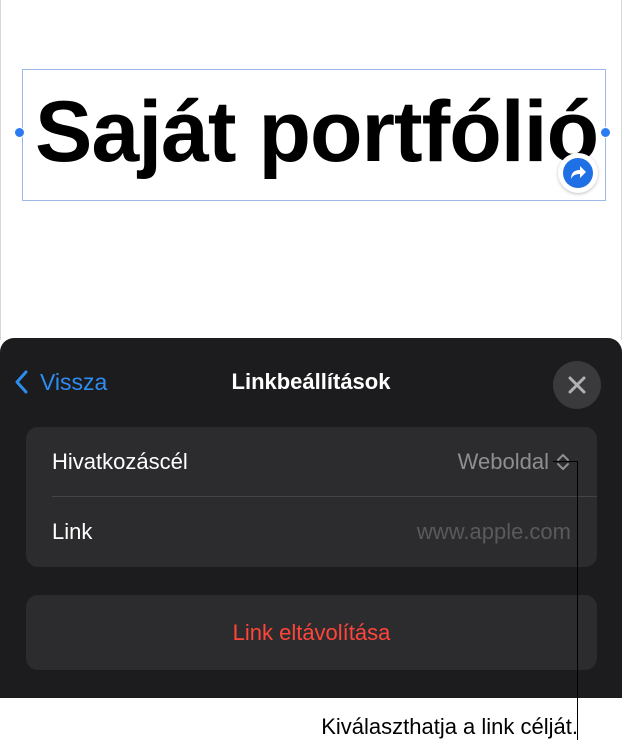 The width and height of the screenshot is (625, 755). I want to click on link-url-row: Link www.apple.com, so click(311, 532).